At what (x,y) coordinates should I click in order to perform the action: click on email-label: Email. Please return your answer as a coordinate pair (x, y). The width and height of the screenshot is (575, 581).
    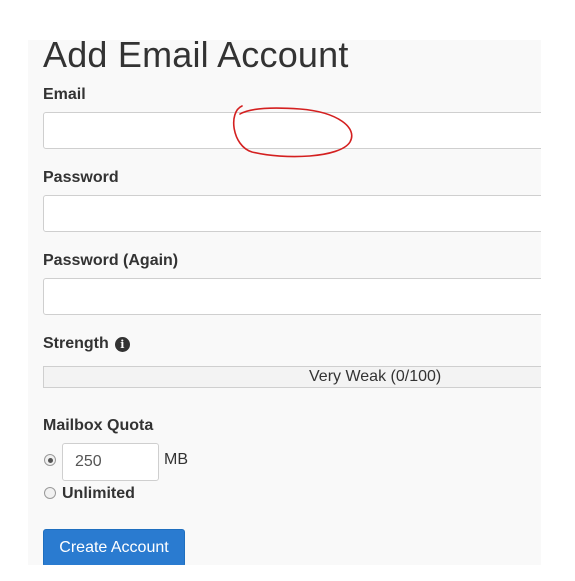
    Looking at the image, I should click on (64, 95).